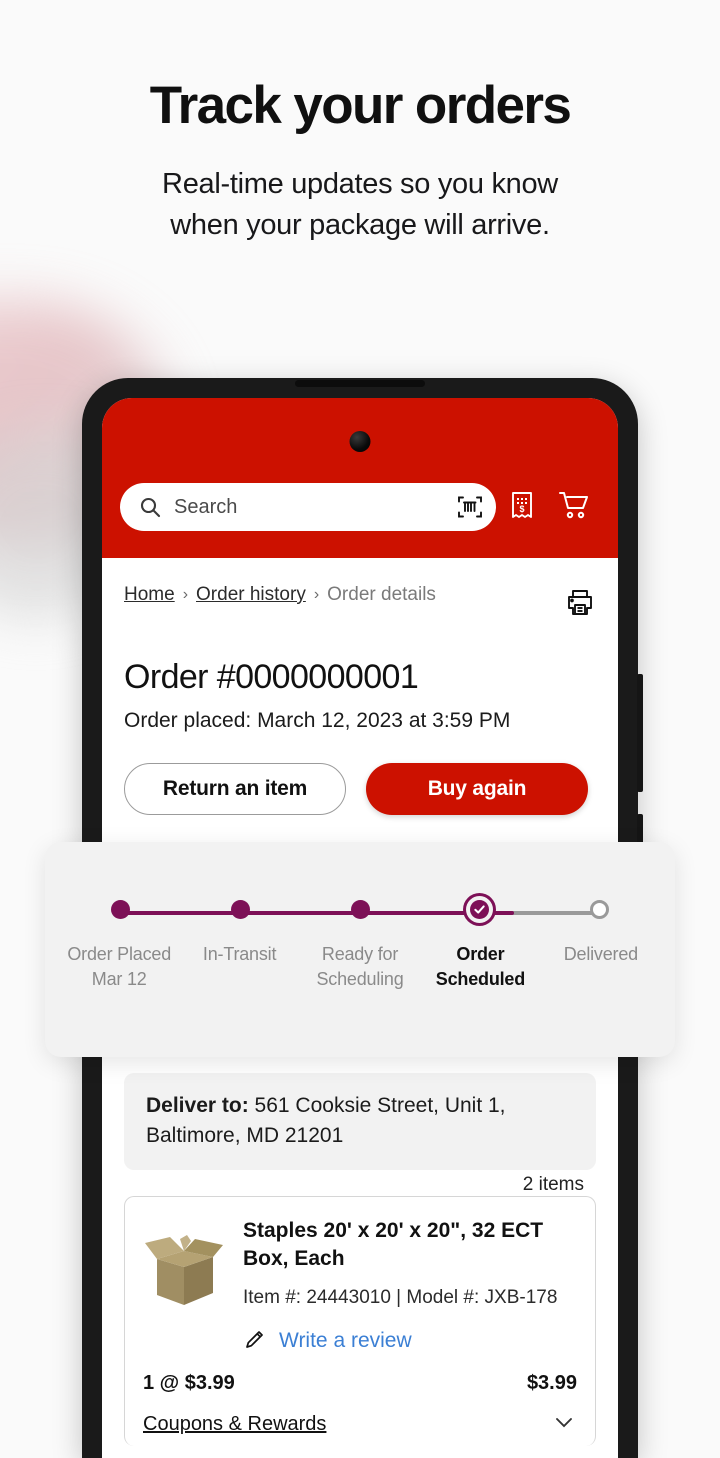  I want to click on coupons-rewards-toggle: Coupons & Rewards, so click(360, 1427).